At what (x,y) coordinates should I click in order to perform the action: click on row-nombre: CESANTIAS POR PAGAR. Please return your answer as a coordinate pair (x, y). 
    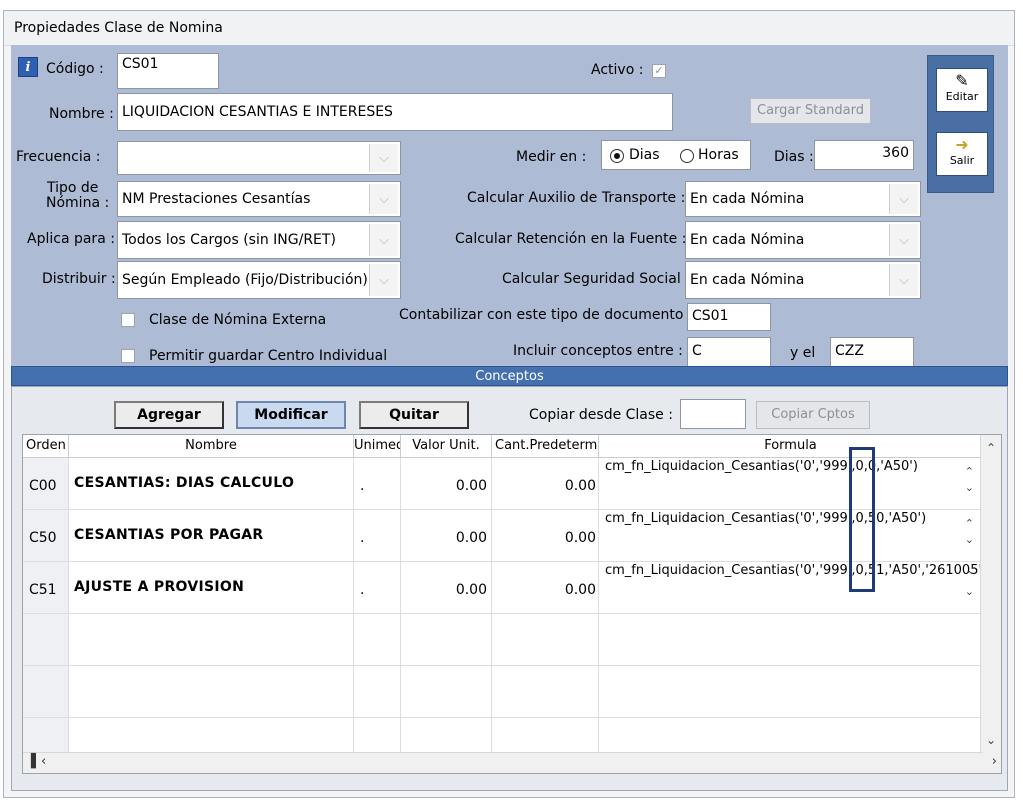
    Looking at the image, I should click on (211, 535).